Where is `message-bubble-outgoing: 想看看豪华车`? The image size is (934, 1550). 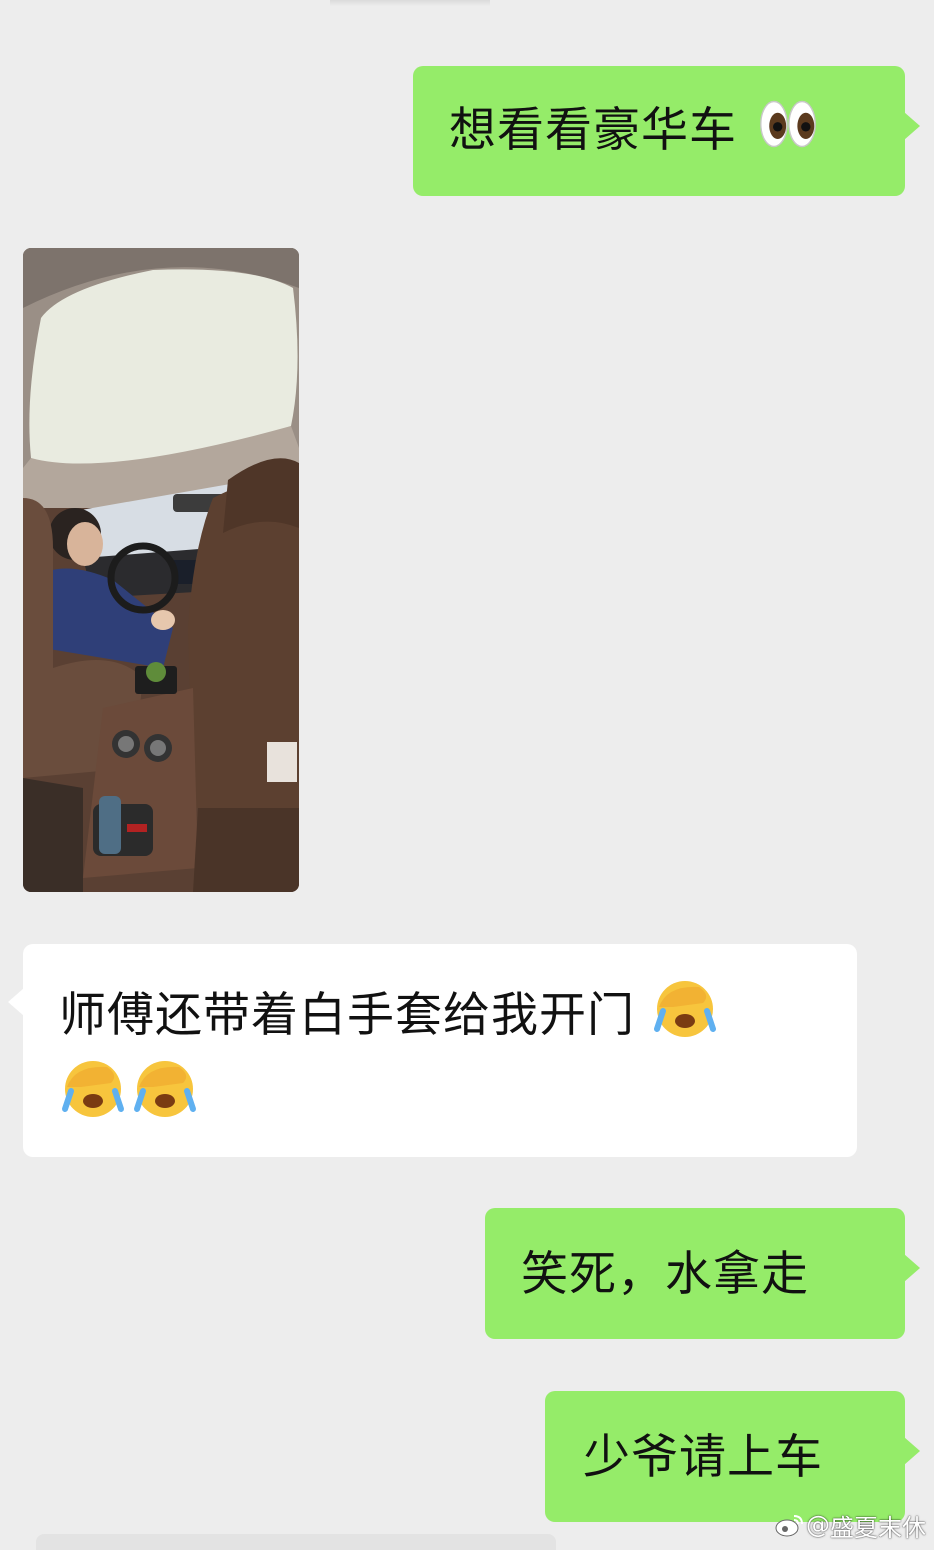
message-bubble-outgoing: 想看看豪华车 is located at coordinates (666, 131).